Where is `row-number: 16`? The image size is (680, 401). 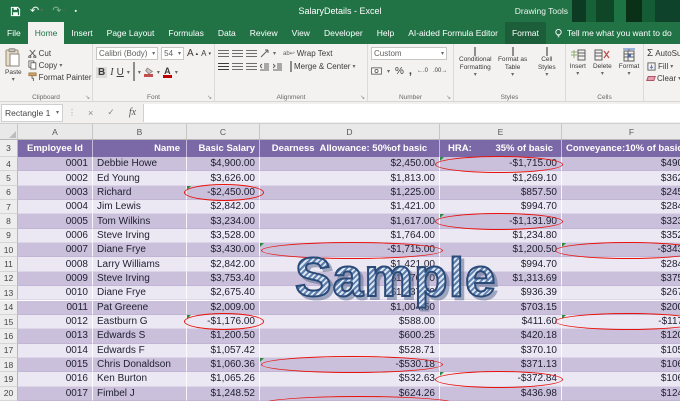 row-number: 16 is located at coordinates (9, 336).